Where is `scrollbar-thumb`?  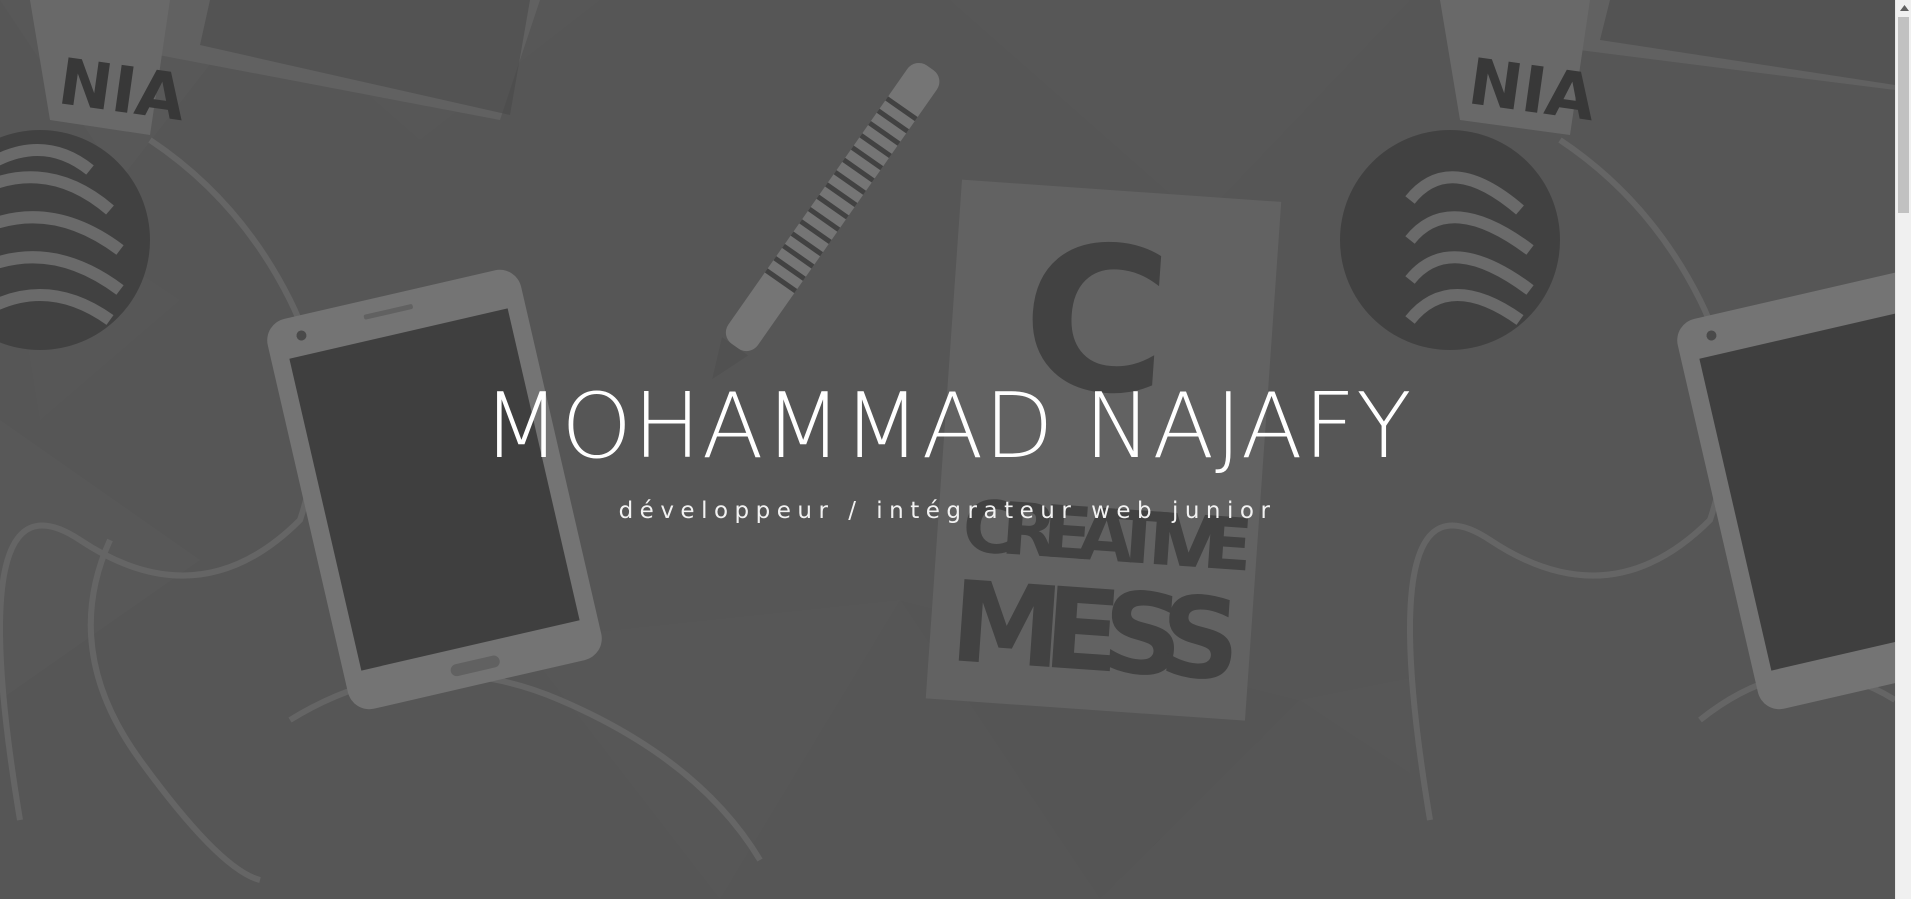
scrollbar-thumb is located at coordinates (1903, 115).